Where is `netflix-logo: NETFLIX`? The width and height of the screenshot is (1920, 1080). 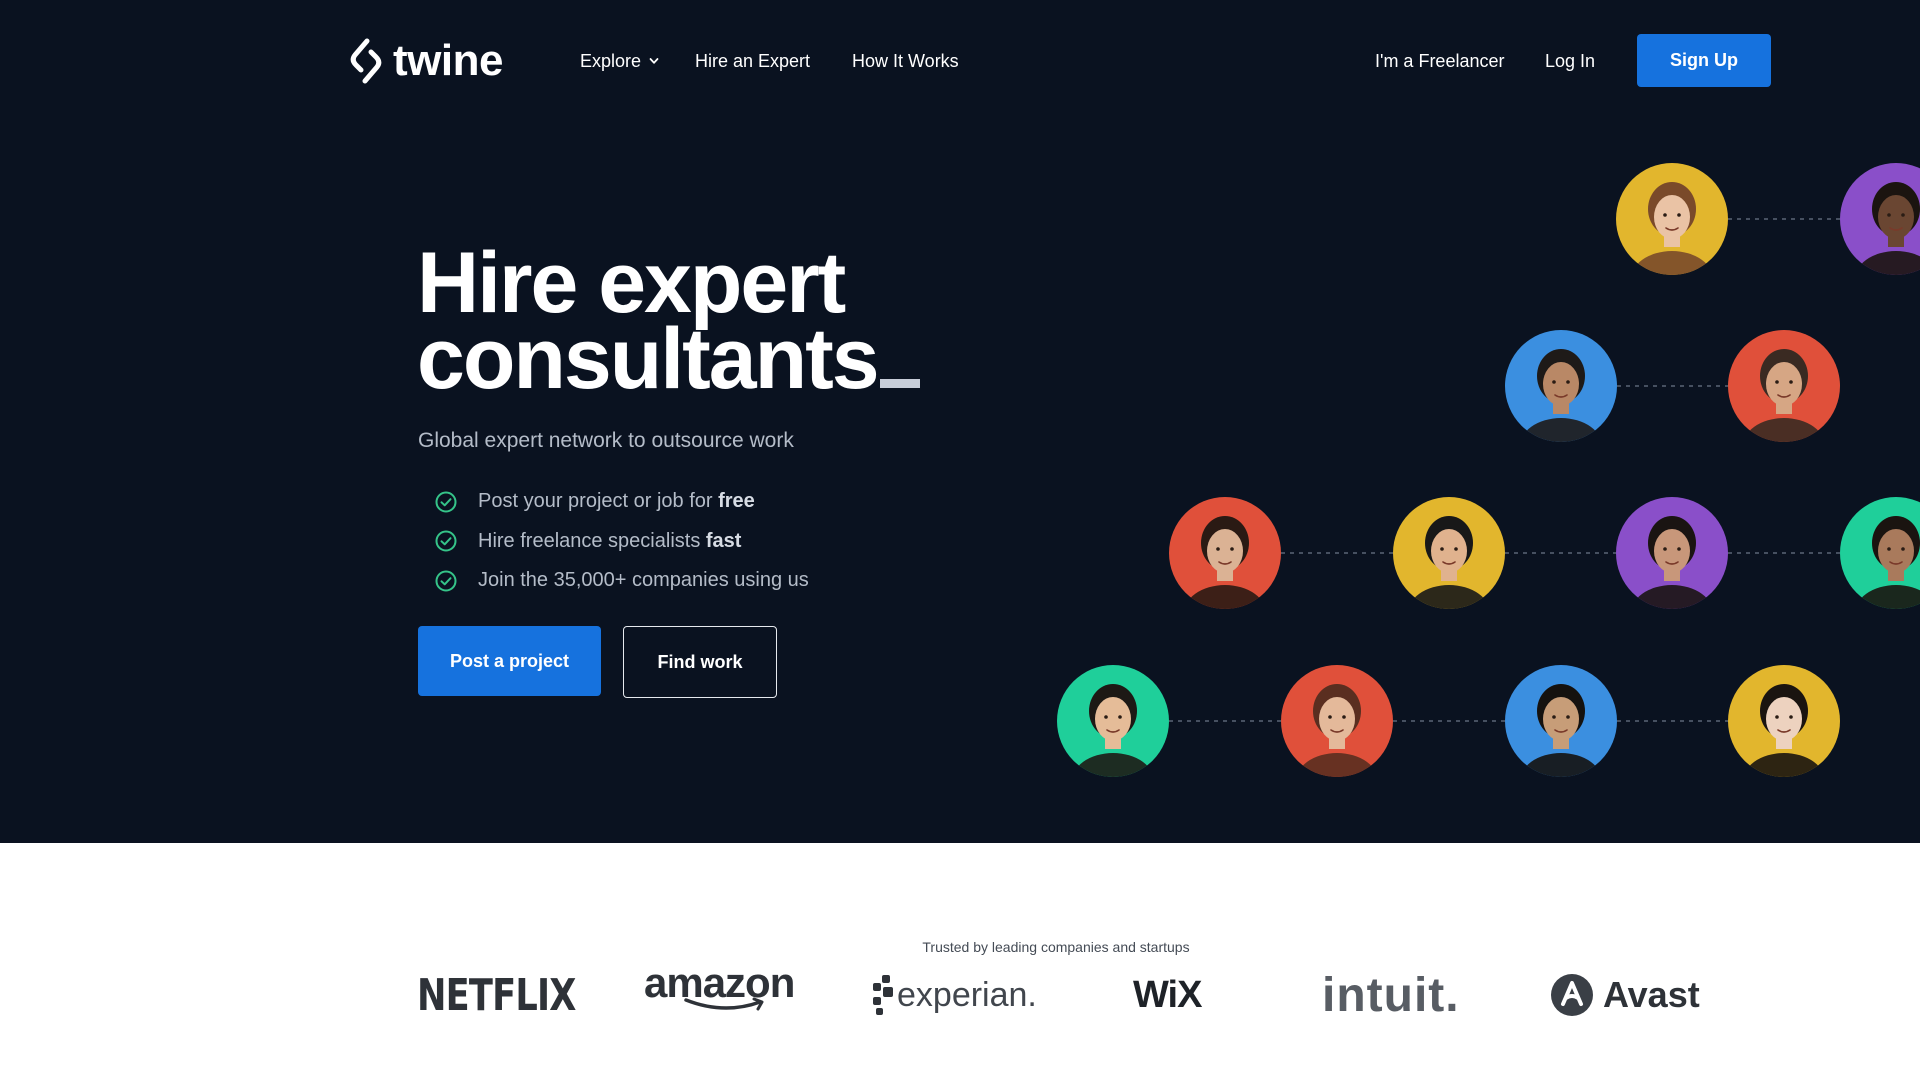 netflix-logo: NETFLIX is located at coordinates (496, 995).